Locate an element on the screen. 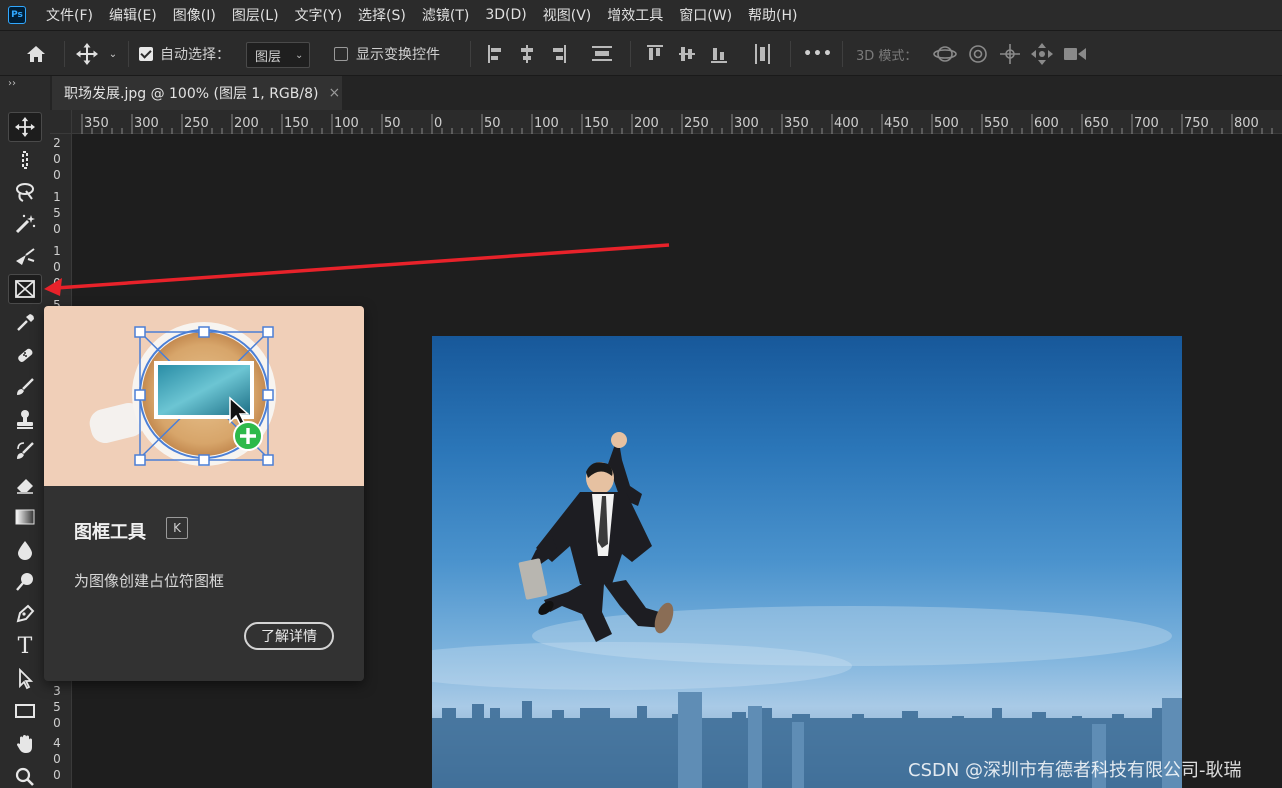 The height and width of the screenshot is (788, 1282). ruler-label: 550 is located at coordinates (996, 123).